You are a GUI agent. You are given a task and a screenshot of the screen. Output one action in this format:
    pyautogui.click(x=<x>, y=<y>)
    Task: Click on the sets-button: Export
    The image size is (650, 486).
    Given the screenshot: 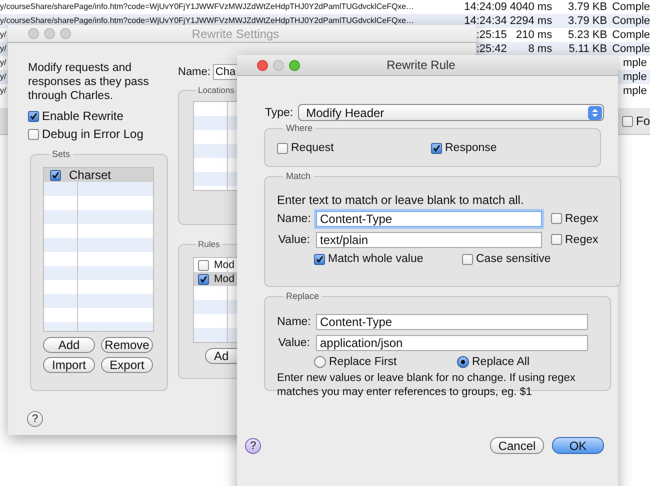 What is the action you would take?
    pyautogui.click(x=127, y=365)
    